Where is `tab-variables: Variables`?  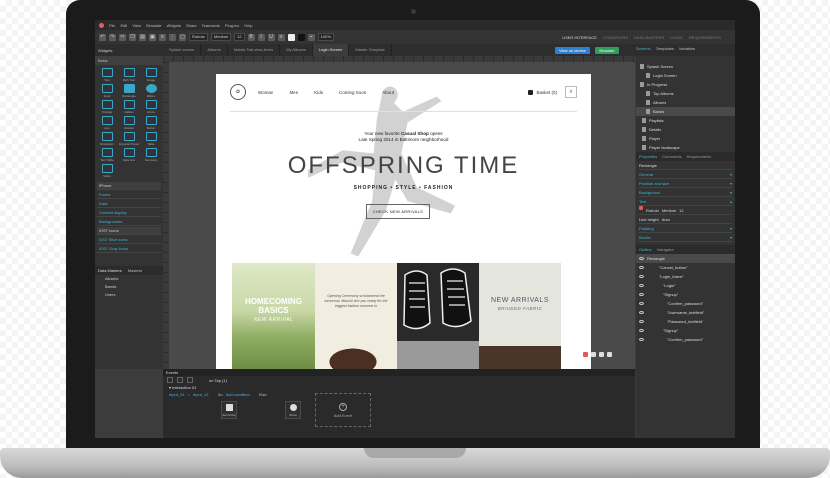 tab-variables: Variables is located at coordinates (687, 48).